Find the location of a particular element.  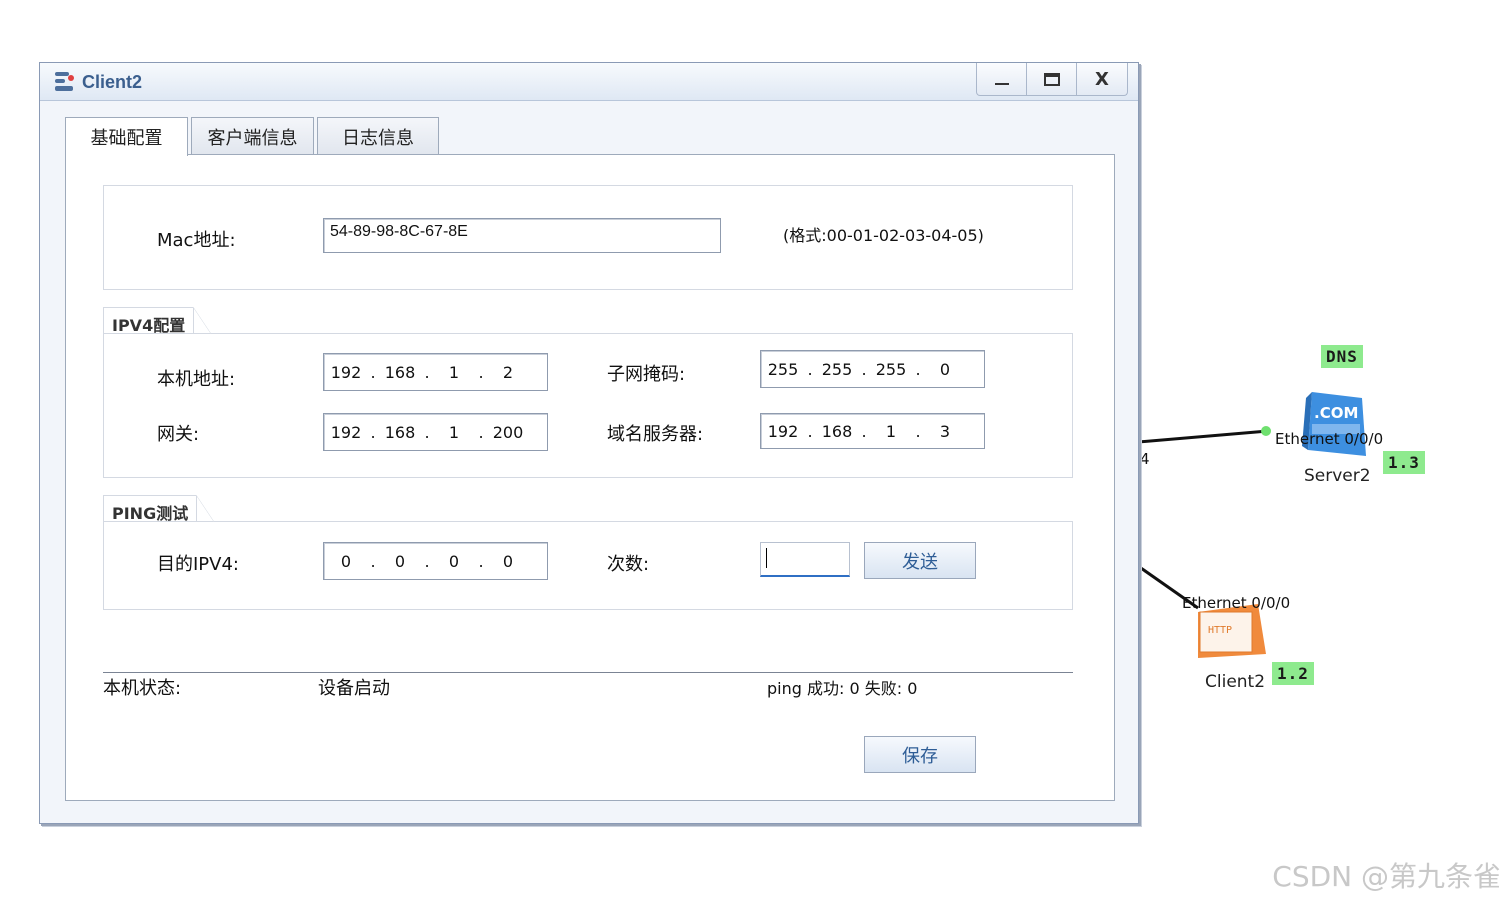

ping-destination-label: 目的IPV4: is located at coordinates (198, 564).